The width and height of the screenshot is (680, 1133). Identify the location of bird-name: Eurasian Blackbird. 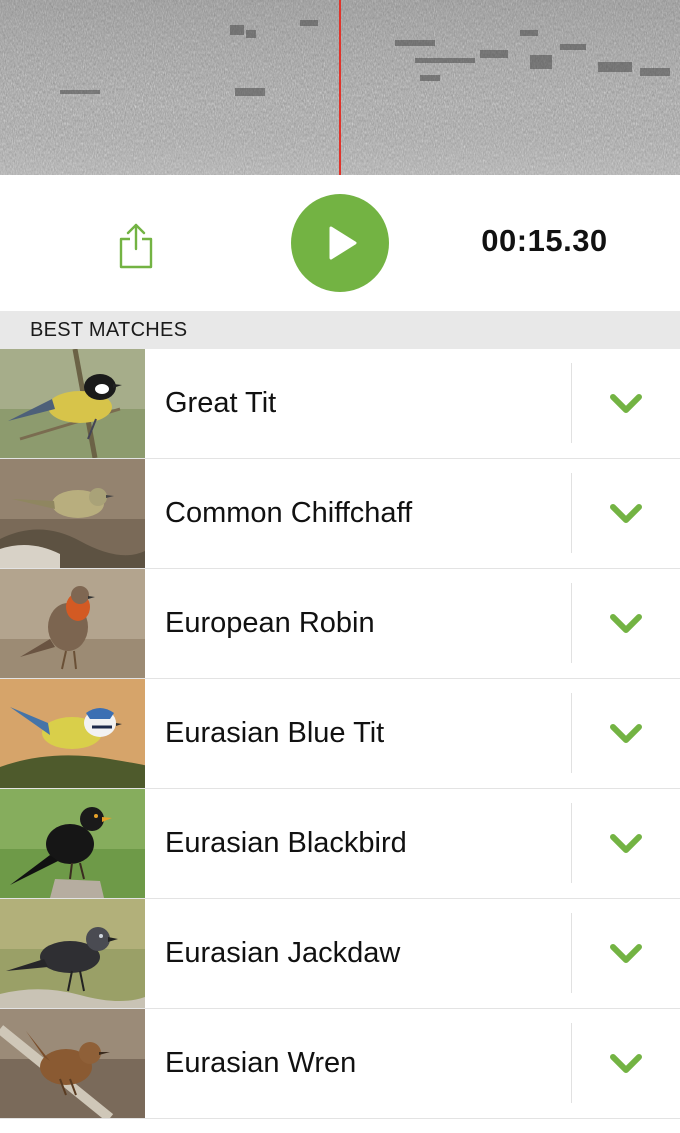
(286, 843).